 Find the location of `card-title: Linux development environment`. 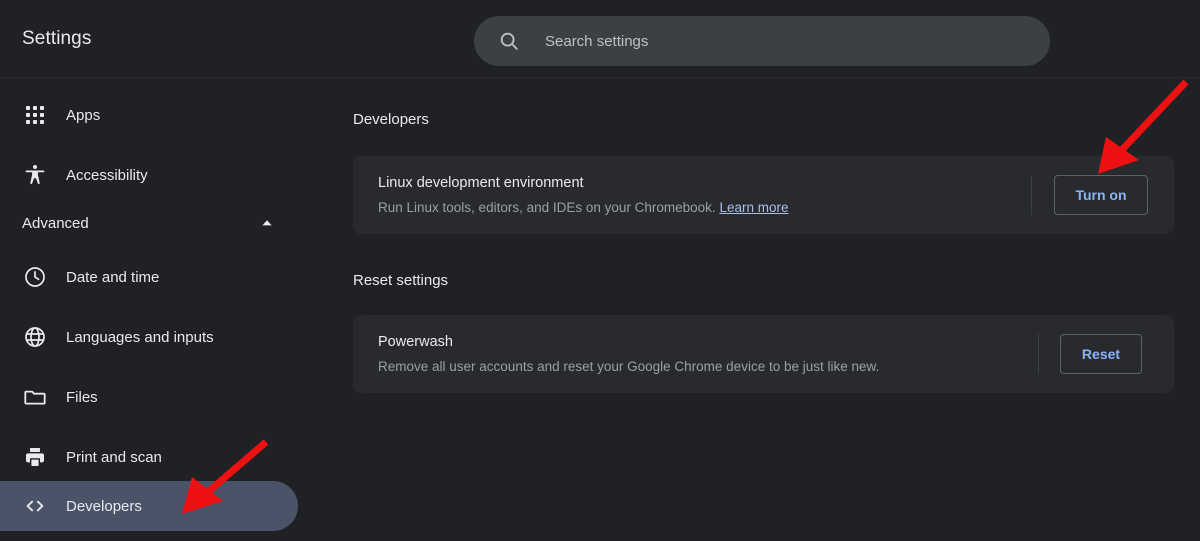

card-title: Linux development environment is located at coordinates (481, 183).